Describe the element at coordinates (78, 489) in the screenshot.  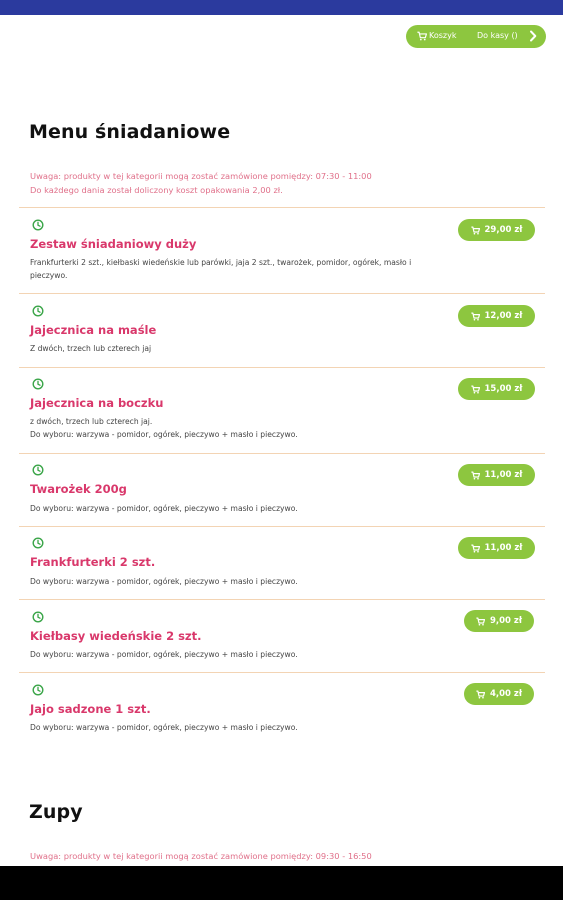
I see `menu-item-name: Twarożek 200g` at that location.